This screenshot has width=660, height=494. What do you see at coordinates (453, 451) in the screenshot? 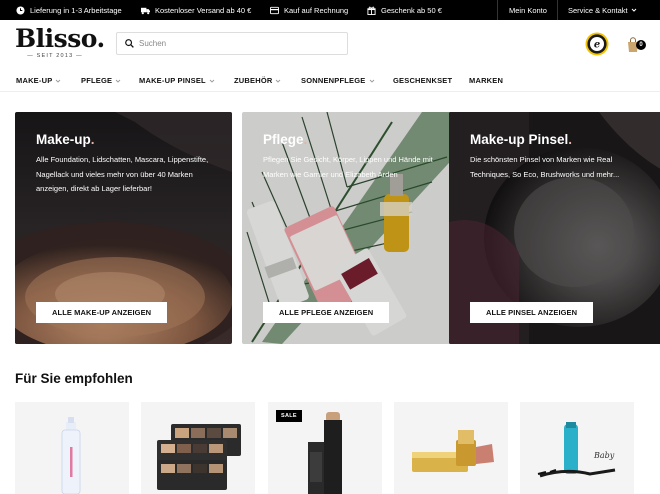
I see `lipstick-image` at bounding box center [453, 451].